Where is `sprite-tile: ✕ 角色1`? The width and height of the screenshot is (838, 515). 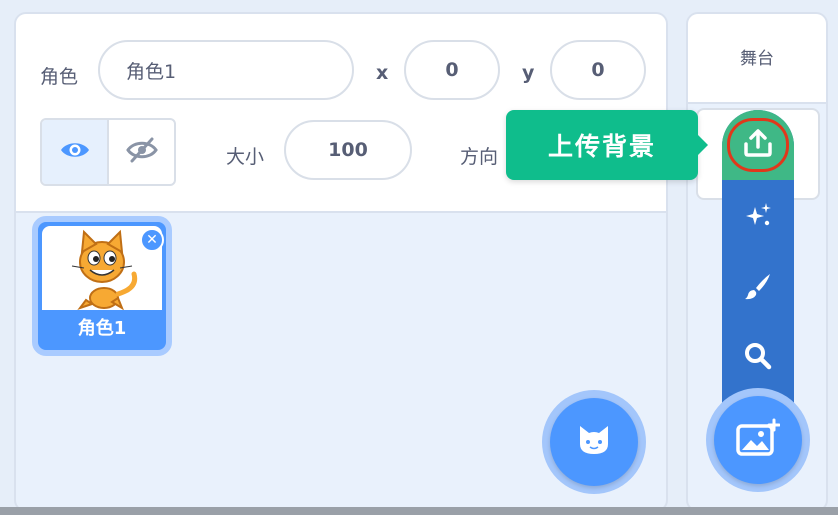 sprite-tile: ✕ 角色1 is located at coordinates (102, 286).